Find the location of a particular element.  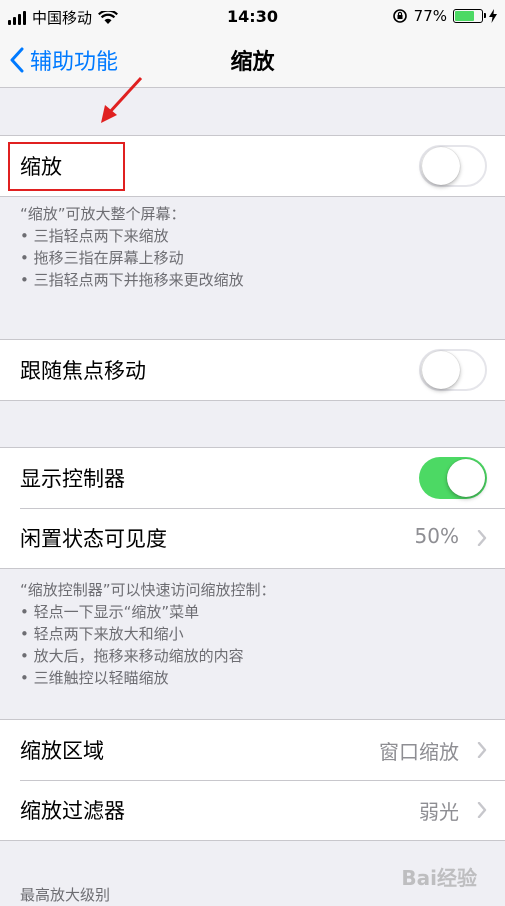

zoom-region-group: 缩放区域 窗口缩放 缩放过滤器 弱光 is located at coordinates (252, 780).